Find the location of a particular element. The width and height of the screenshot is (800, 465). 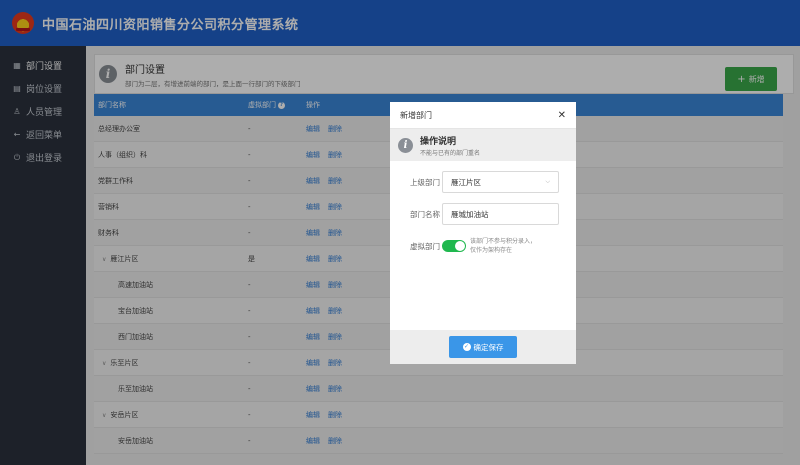

check-circle-icon: ✓ is located at coordinates (466, 347).